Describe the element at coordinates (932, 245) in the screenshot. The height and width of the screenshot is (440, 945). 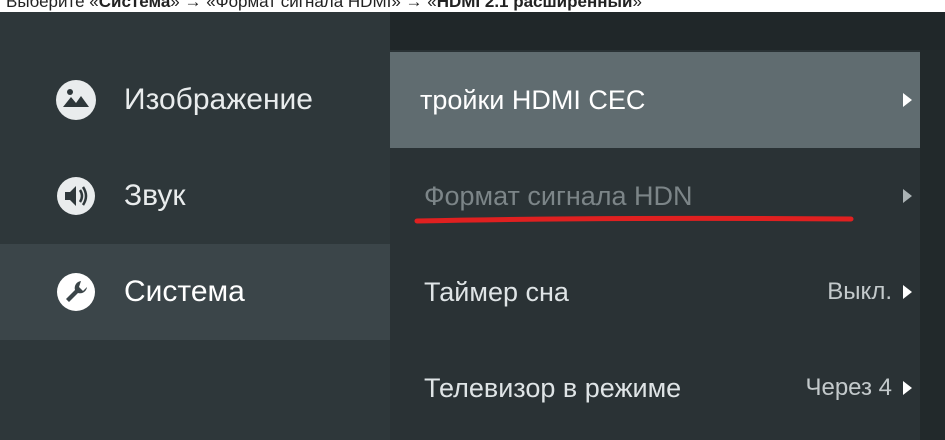
I see `right-edge-strip` at that location.